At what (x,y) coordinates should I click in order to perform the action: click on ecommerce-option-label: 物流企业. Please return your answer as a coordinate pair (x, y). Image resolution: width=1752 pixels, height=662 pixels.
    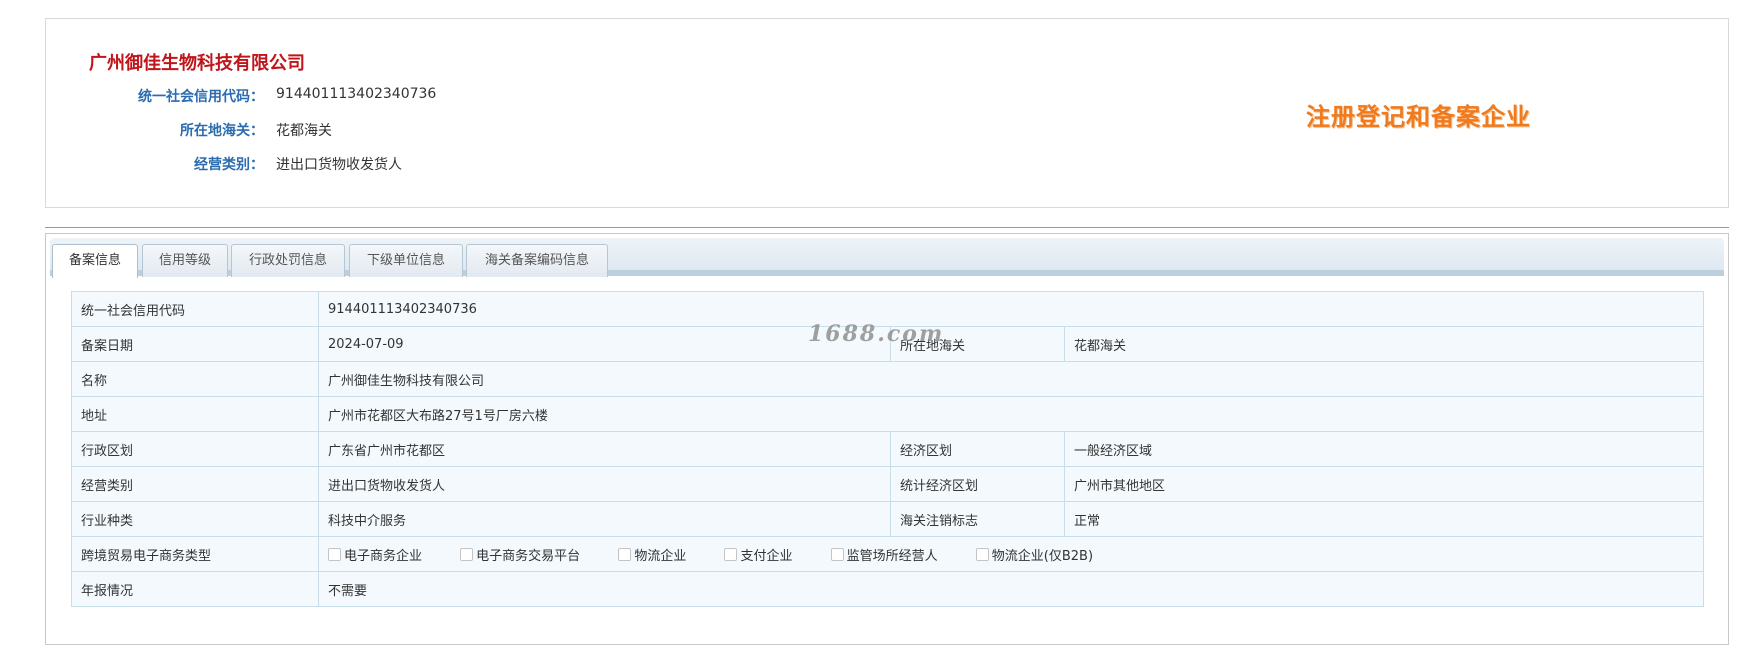
    Looking at the image, I should click on (660, 556).